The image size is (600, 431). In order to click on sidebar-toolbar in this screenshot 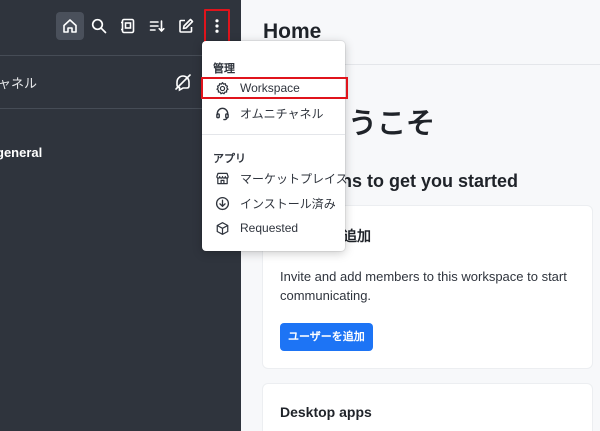, I will do `click(143, 26)`.